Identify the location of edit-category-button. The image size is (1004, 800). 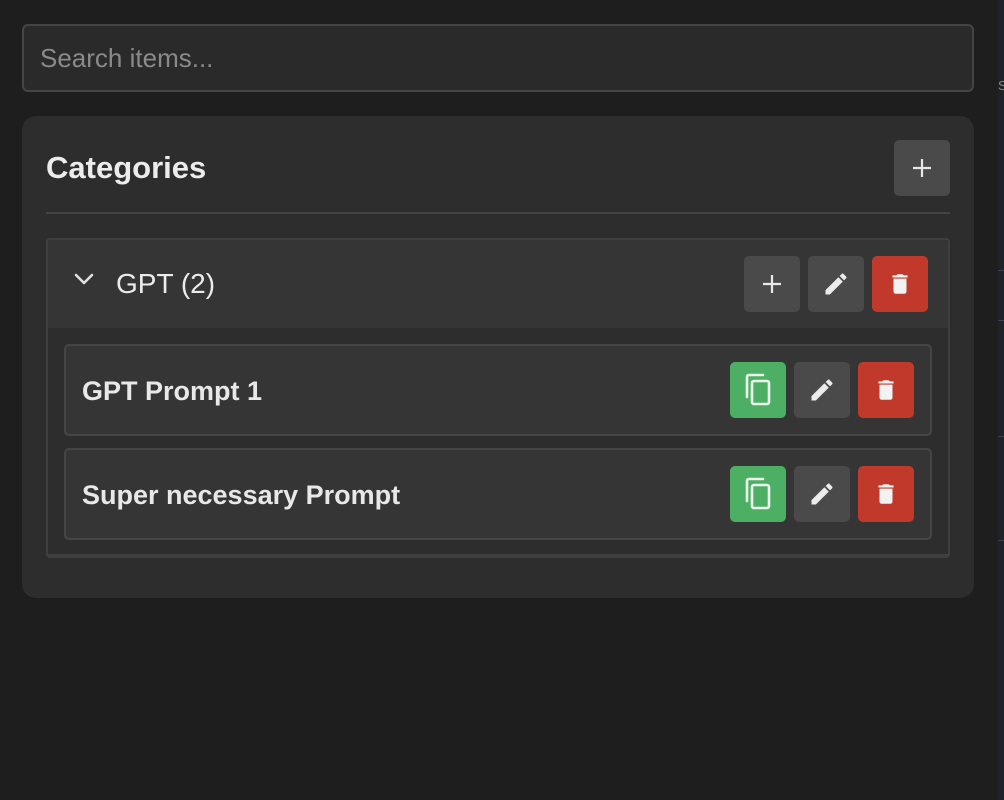
(836, 284).